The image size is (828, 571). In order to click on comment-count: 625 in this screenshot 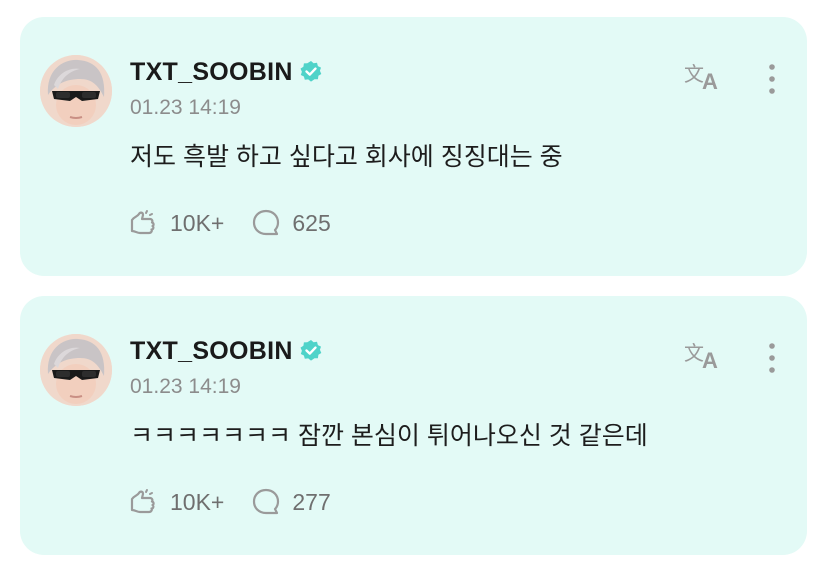, I will do `click(311, 222)`.